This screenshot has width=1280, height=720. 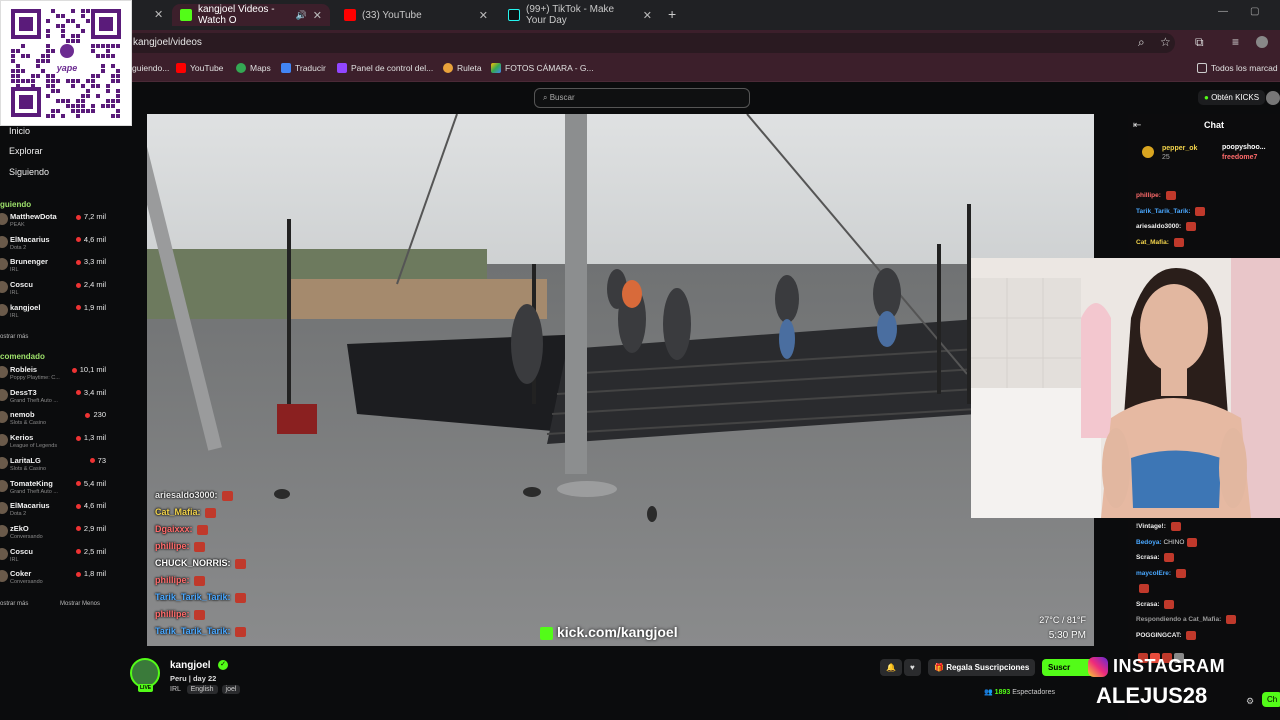 I want to click on sidebar-channel-nemob: nemob Slots & Casino 230, so click(x=54, y=420).